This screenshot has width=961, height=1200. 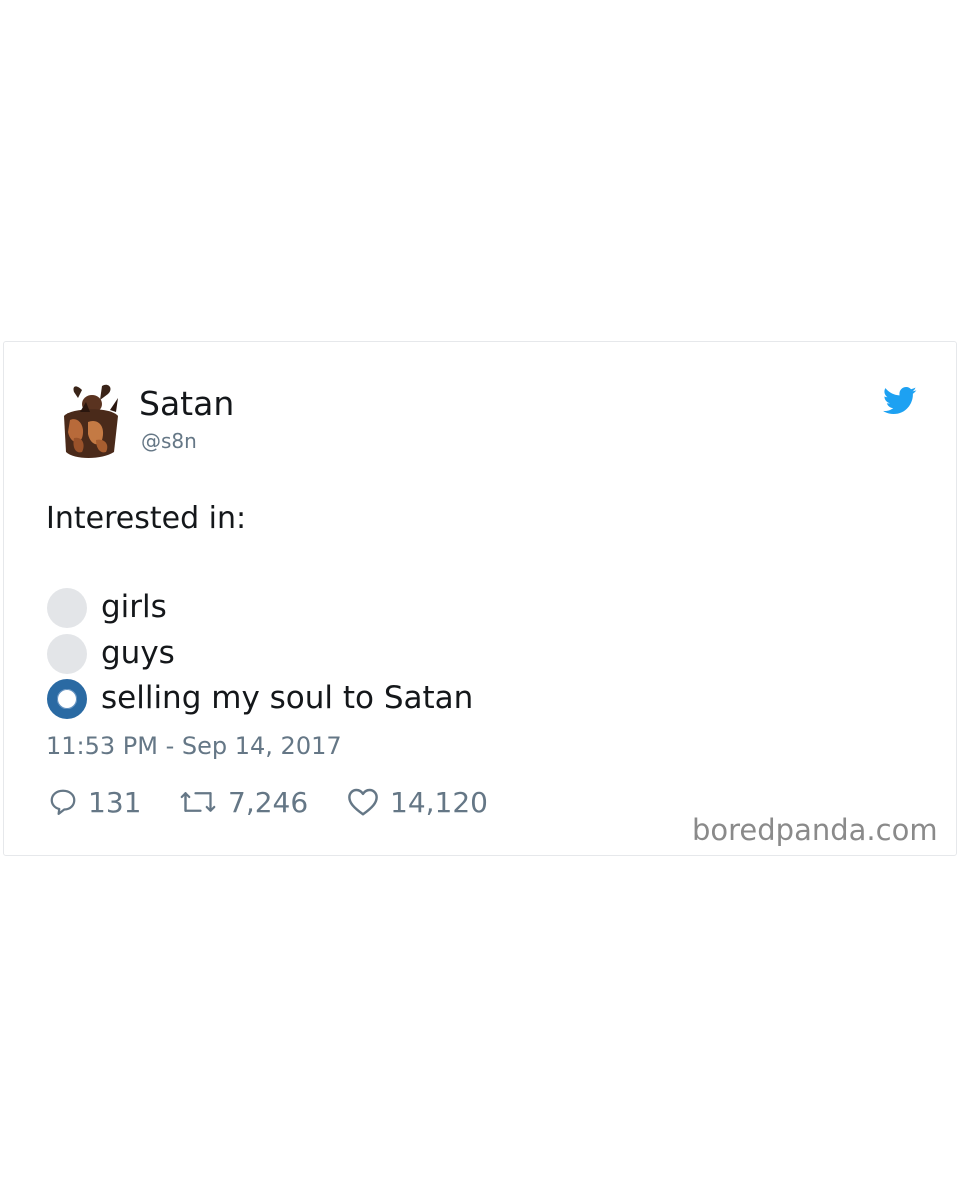 What do you see at coordinates (67, 699) in the screenshot?
I see `radio-selected` at bounding box center [67, 699].